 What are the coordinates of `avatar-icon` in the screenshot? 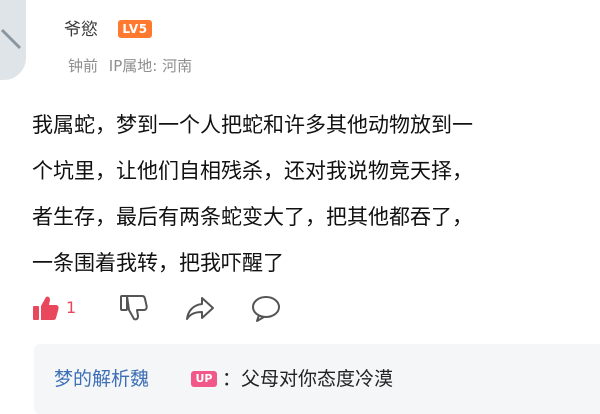 It's located at (11, 39).